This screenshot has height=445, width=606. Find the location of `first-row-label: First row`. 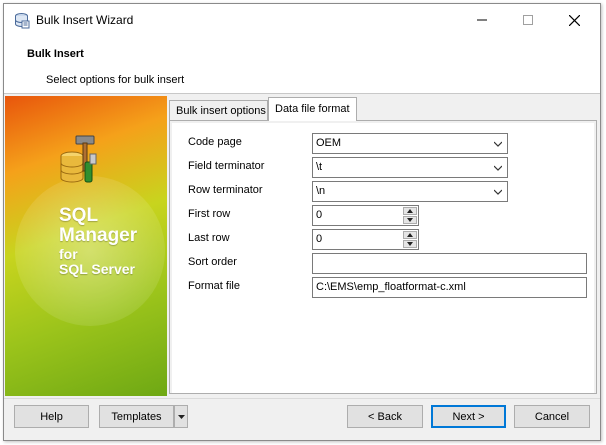

first-row-label: First row is located at coordinates (209, 214).